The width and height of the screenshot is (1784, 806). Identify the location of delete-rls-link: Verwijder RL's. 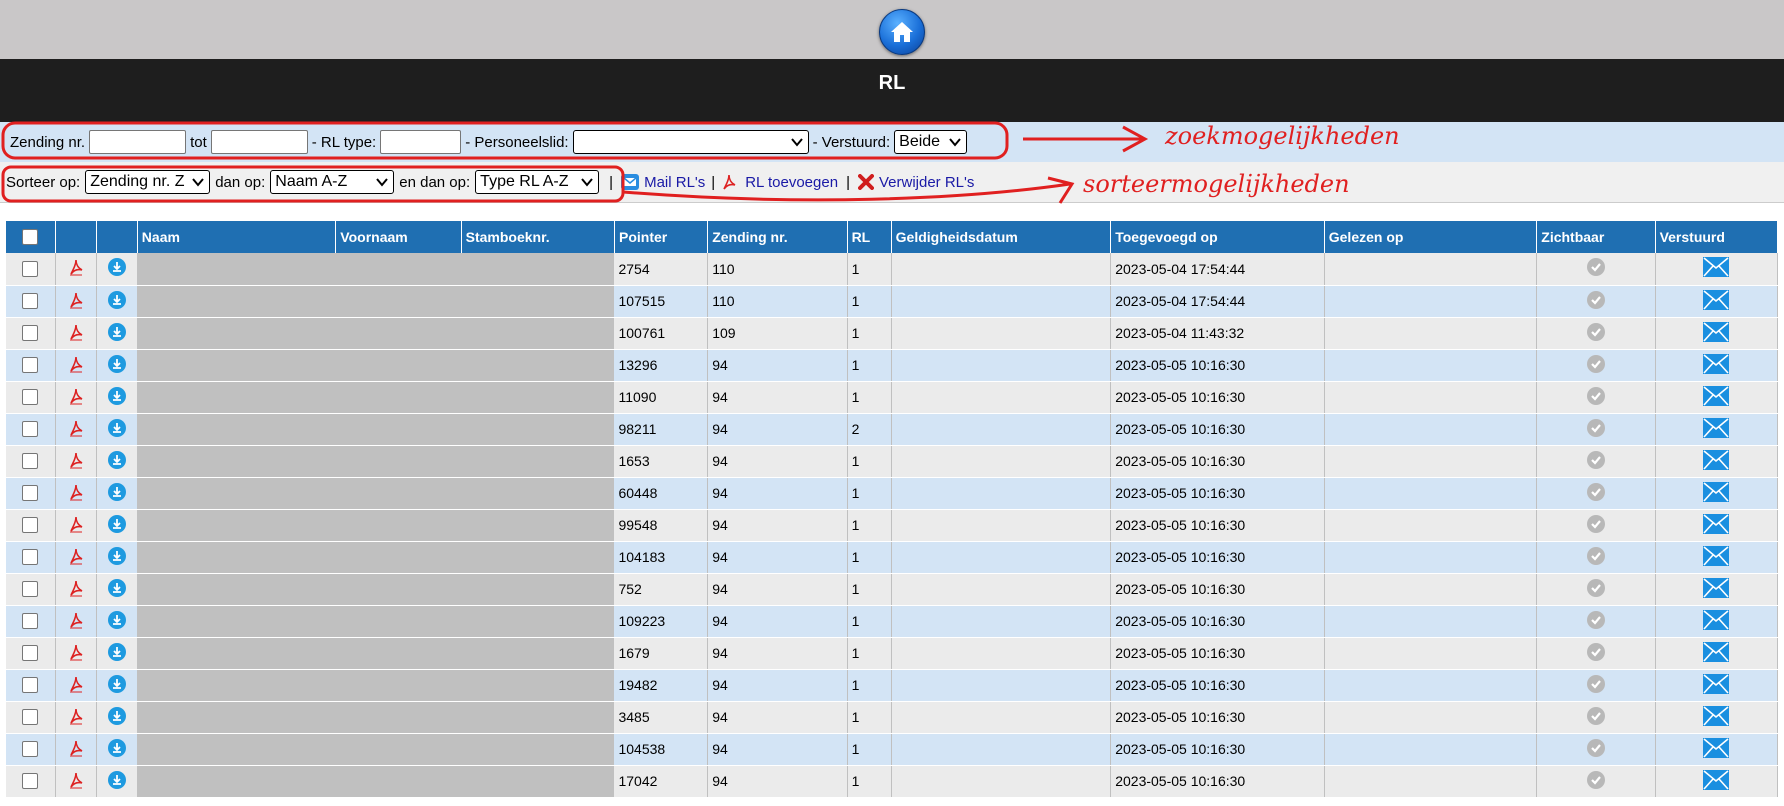
(926, 182).